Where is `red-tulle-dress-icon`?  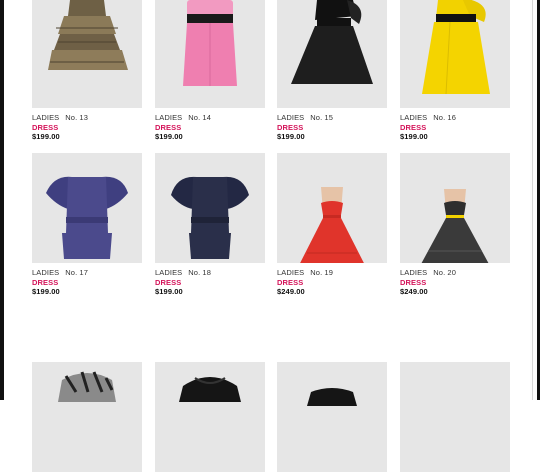 red-tulle-dress-icon is located at coordinates (332, 225).